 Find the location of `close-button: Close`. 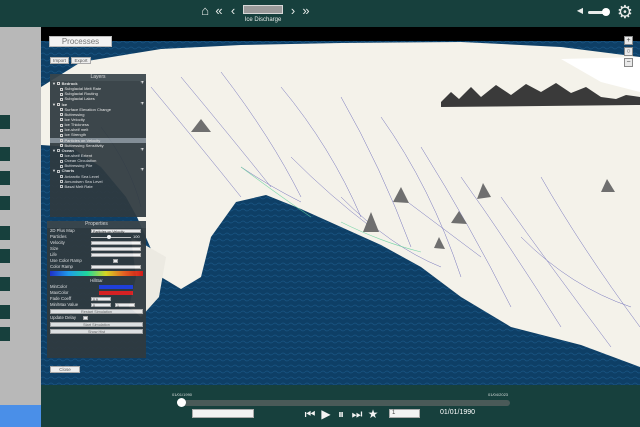

close-button: Close is located at coordinates (65, 369).